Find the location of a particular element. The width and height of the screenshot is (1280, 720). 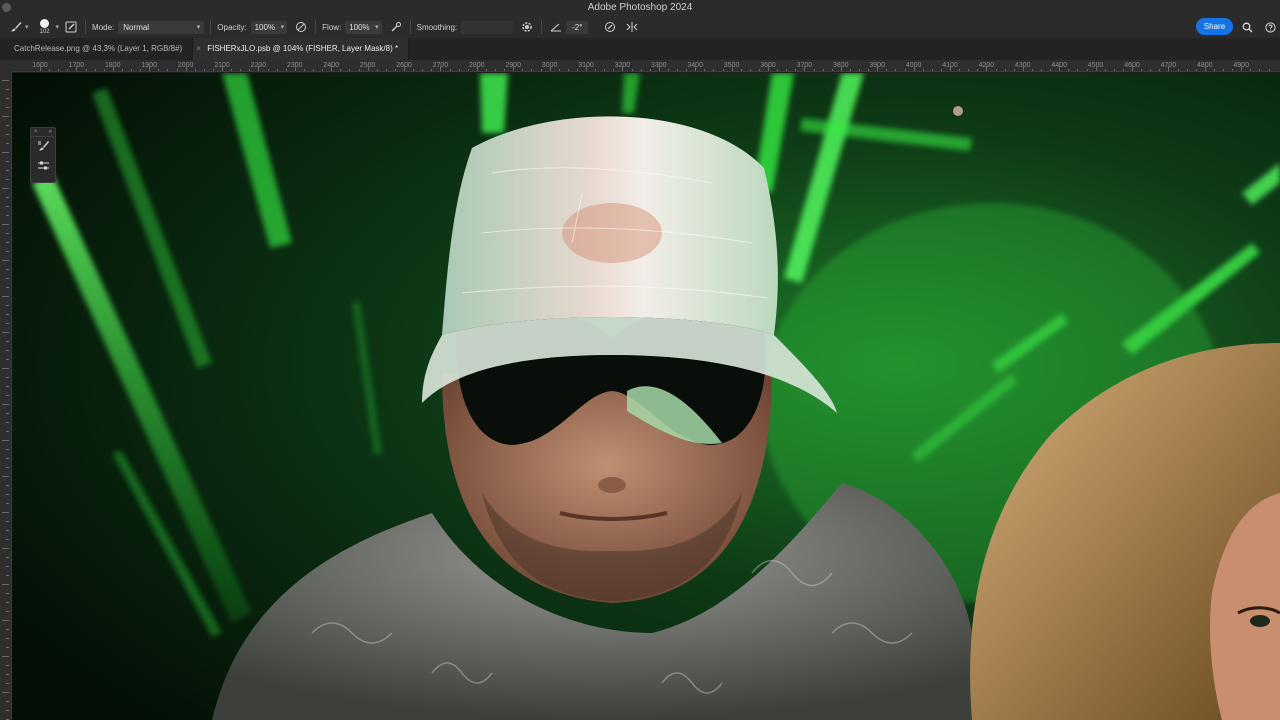

smoothing-label: Smoothing: is located at coordinates (437, 27).